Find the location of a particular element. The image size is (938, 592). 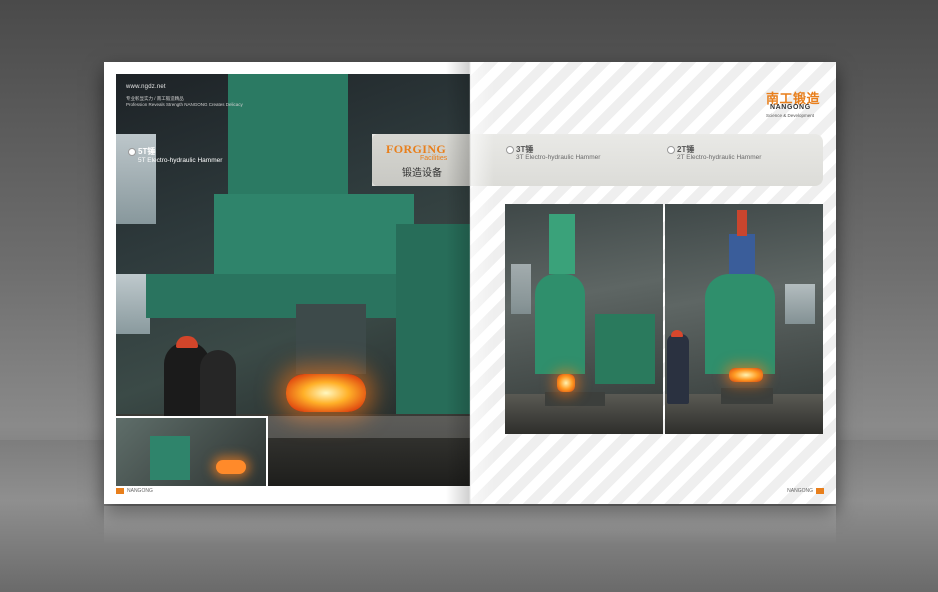

hot-forging-billet is located at coordinates (326, 393).